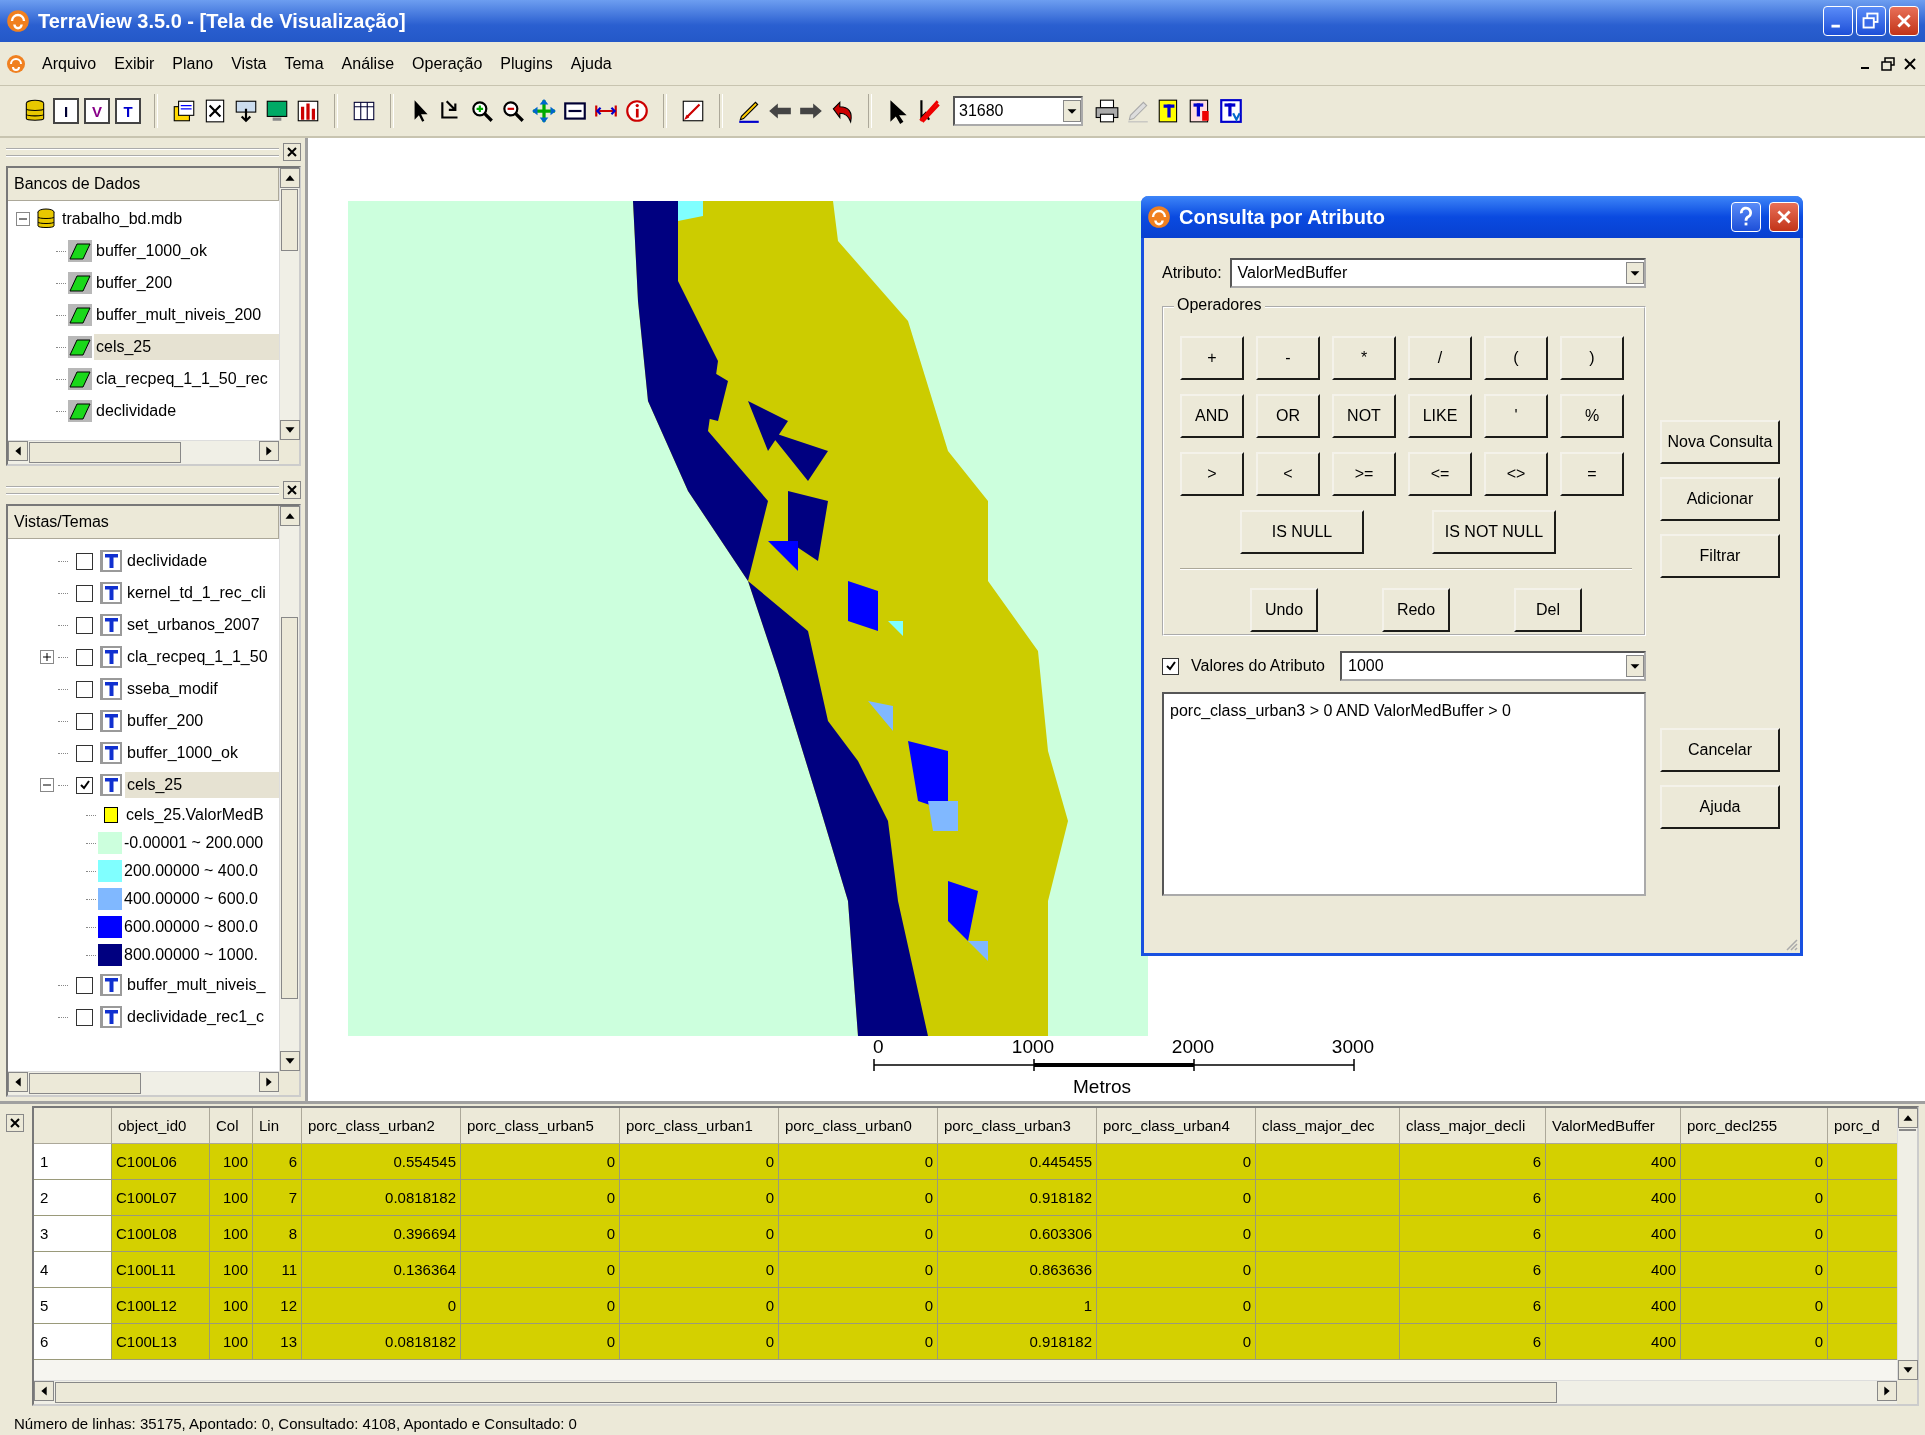  I want to click on edit-button: Redo, so click(1416, 610).